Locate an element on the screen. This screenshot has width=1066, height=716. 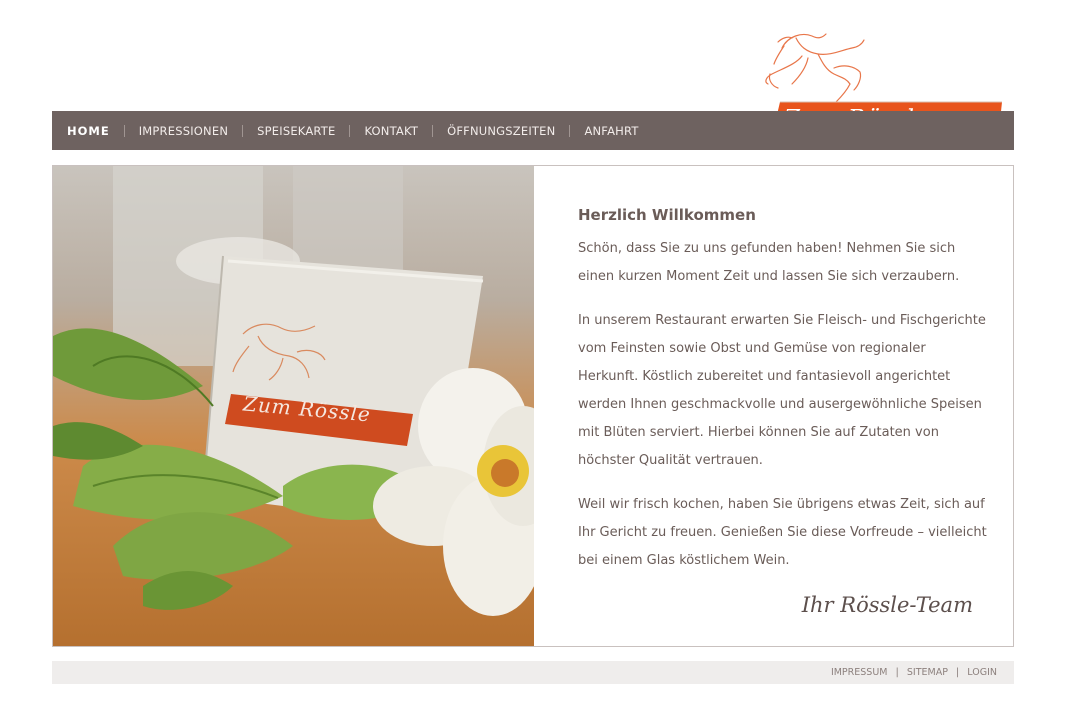
footer-links: IMPRESSUM | SITEMAP | LOGIN is located at coordinates (914, 672).